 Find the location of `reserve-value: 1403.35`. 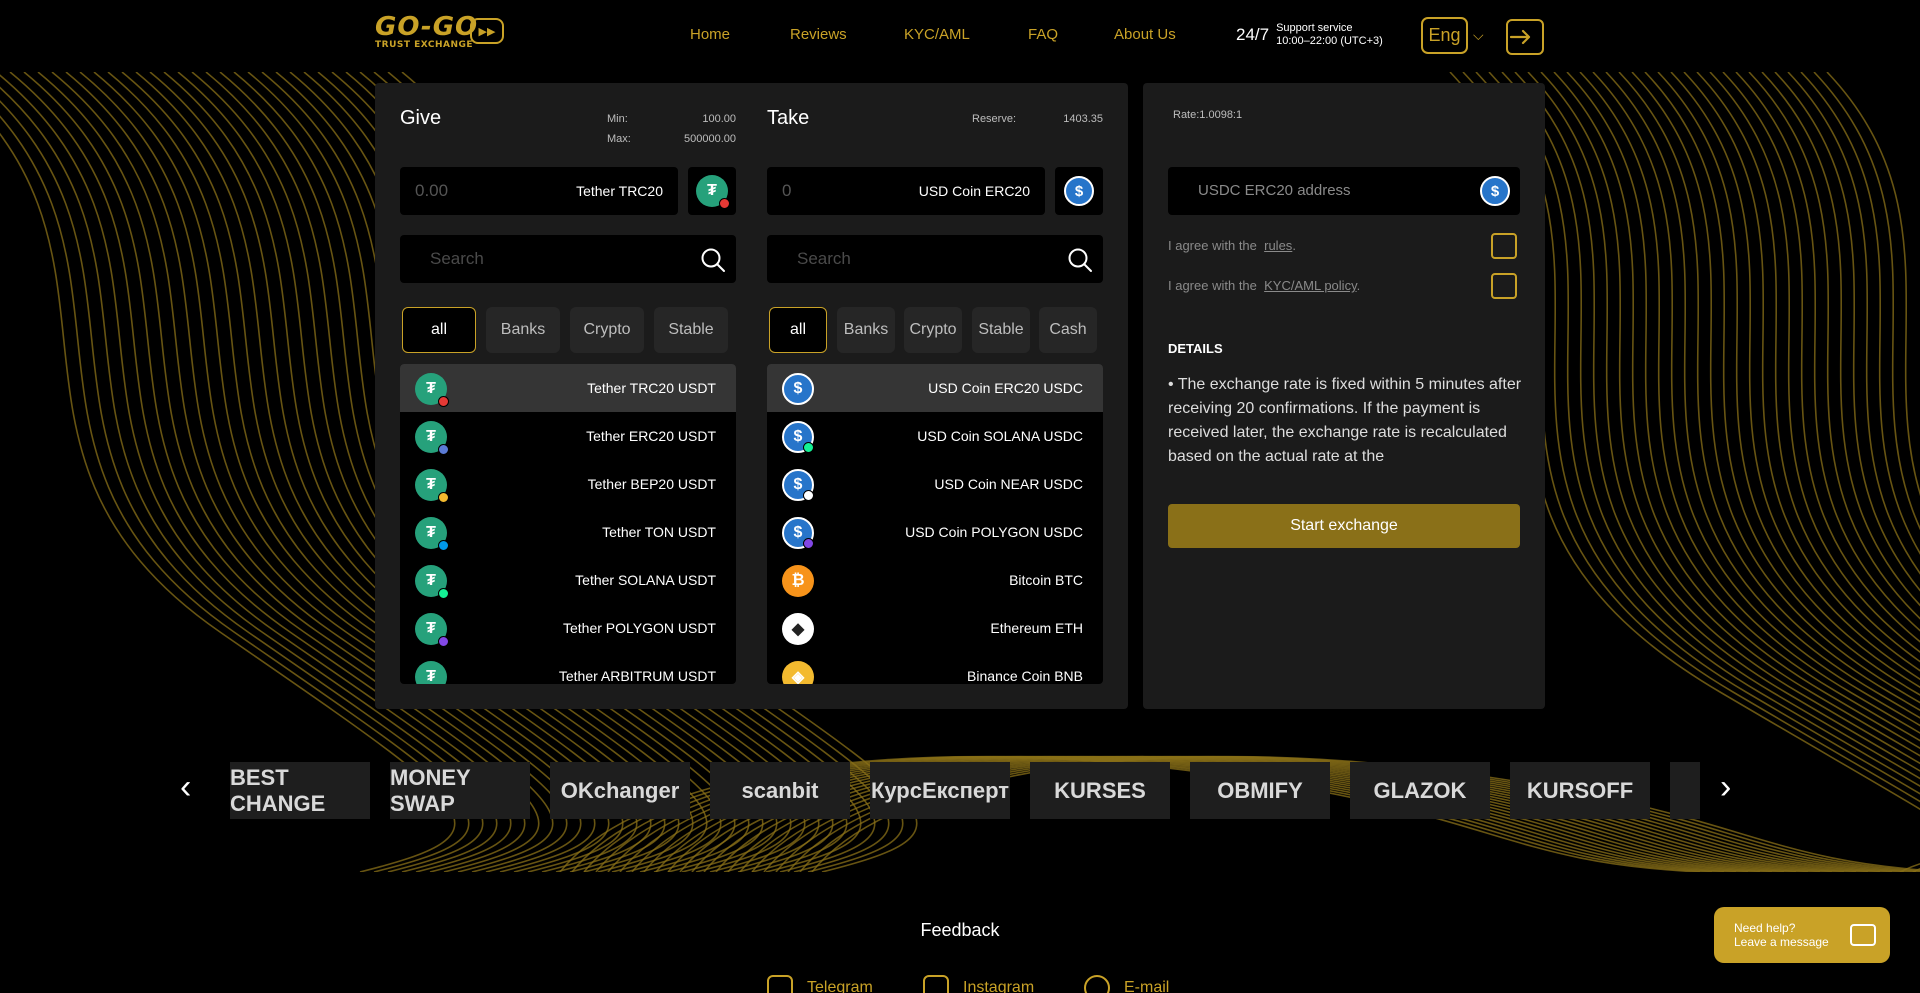

reserve-value: 1403.35 is located at coordinates (1083, 119).